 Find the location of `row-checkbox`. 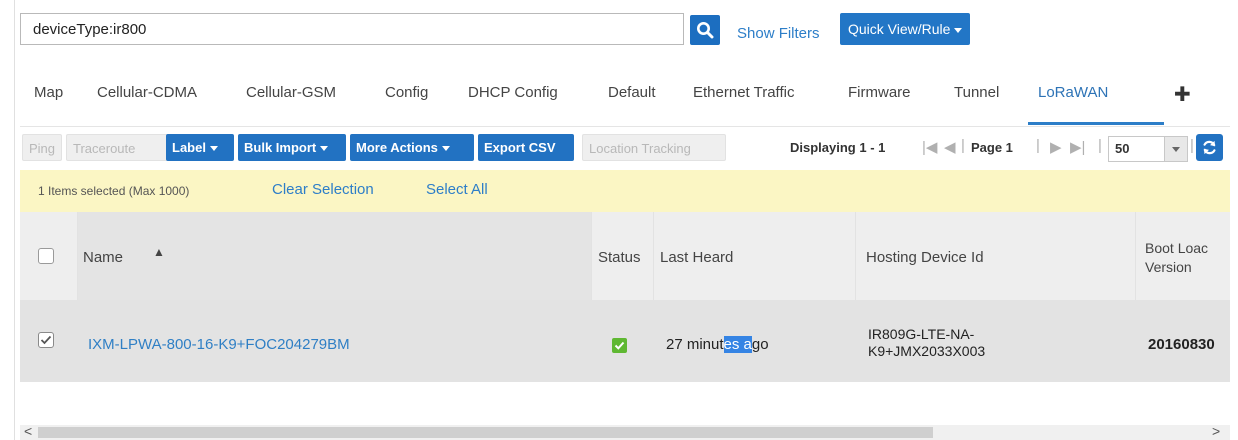

row-checkbox is located at coordinates (46, 340).